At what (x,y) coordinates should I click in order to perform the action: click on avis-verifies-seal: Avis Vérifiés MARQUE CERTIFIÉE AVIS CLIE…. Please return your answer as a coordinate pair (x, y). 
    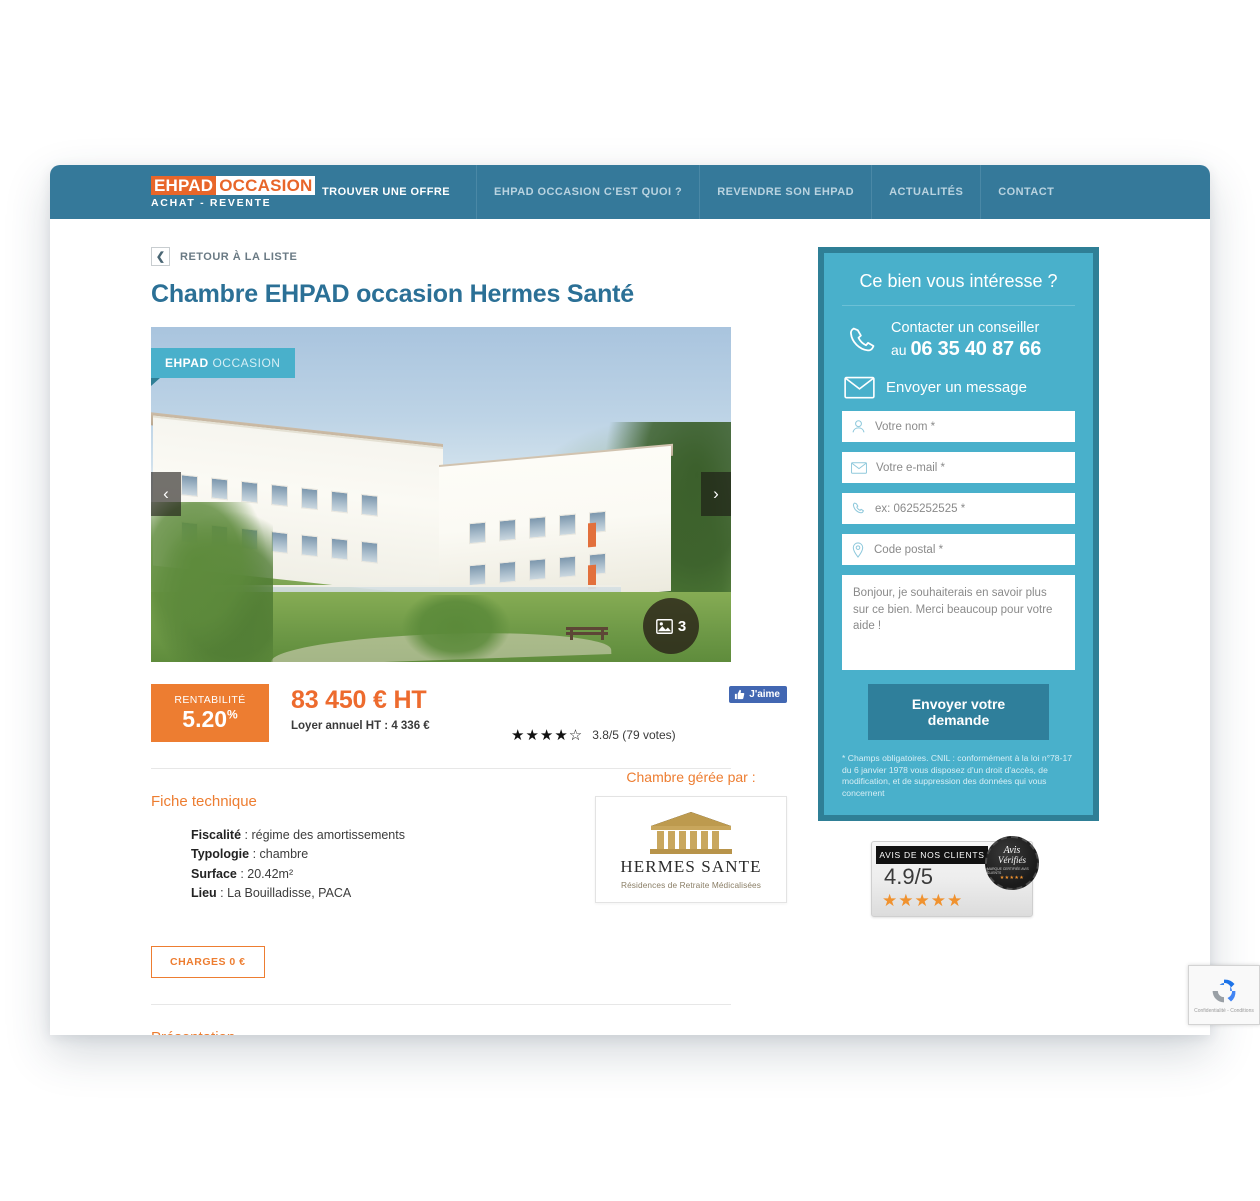
    Looking at the image, I should click on (1012, 863).